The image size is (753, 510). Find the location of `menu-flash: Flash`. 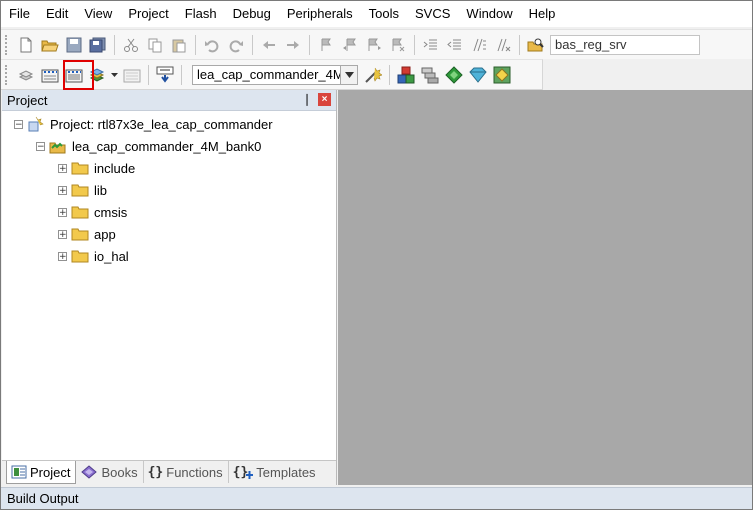

menu-flash: Flash is located at coordinates (201, 14).